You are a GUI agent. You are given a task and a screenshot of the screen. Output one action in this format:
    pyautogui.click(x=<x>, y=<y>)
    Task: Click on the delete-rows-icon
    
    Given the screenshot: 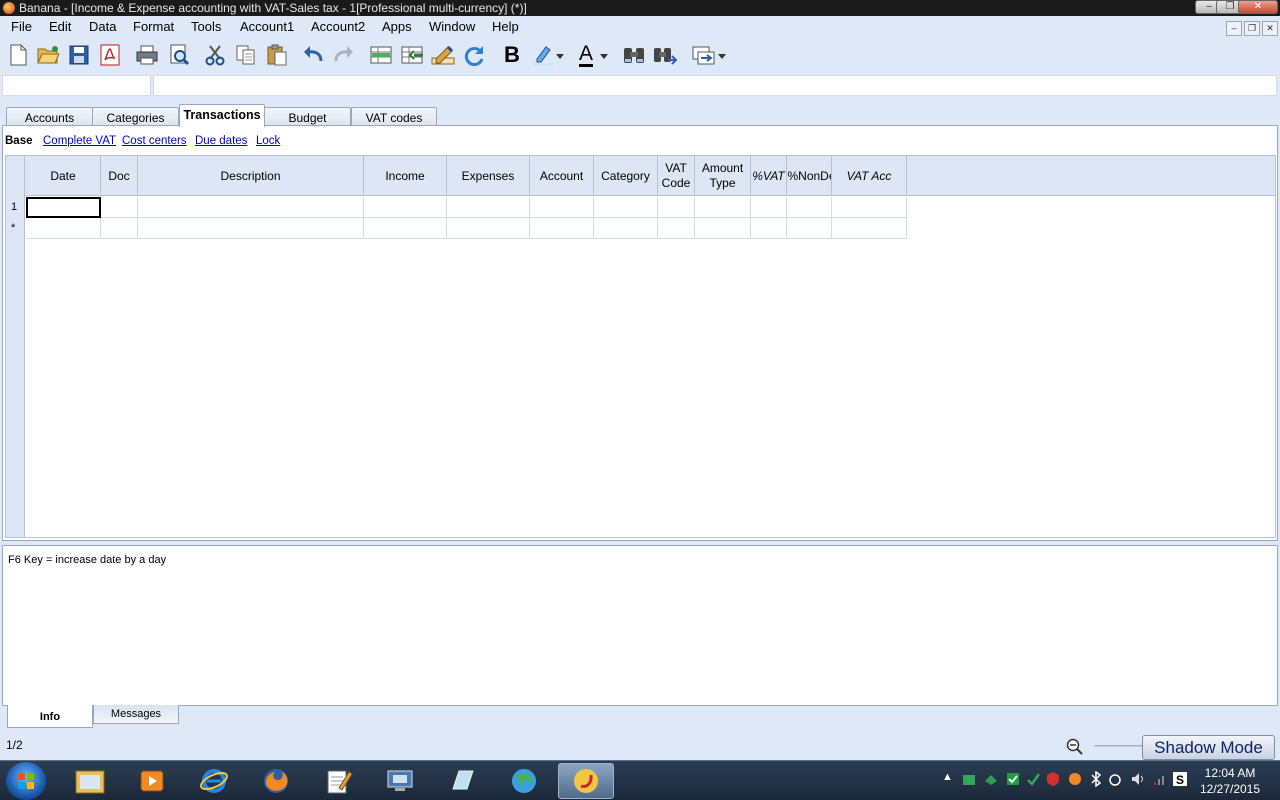 What is the action you would take?
    pyautogui.click(x=412, y=55)
    